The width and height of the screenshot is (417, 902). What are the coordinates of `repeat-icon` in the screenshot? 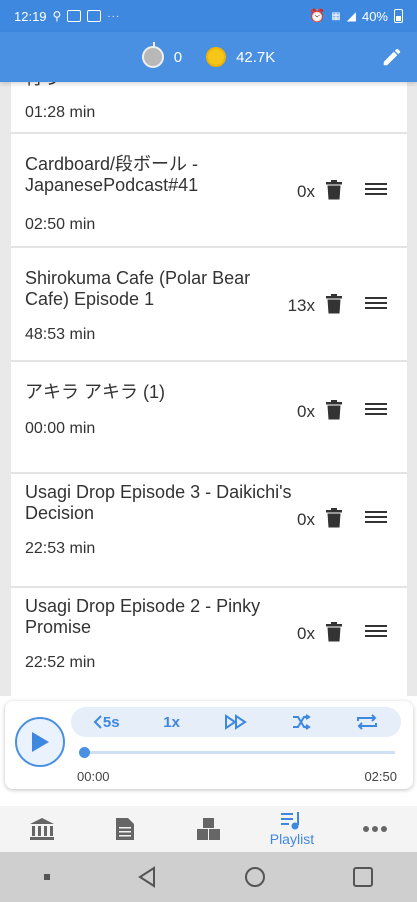 It's located at (367, 722).